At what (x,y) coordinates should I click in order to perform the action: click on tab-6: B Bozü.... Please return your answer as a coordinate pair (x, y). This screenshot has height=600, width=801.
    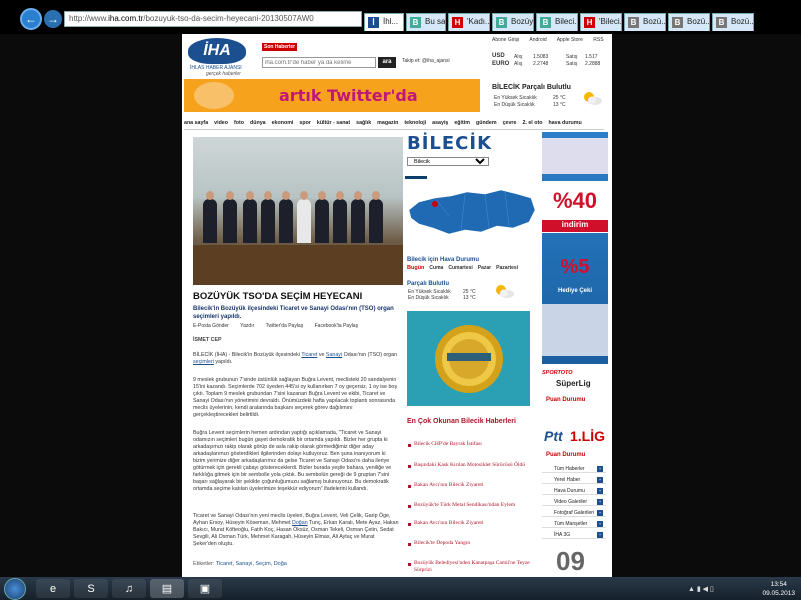
    Looking at the image, I should click on (645, 22).